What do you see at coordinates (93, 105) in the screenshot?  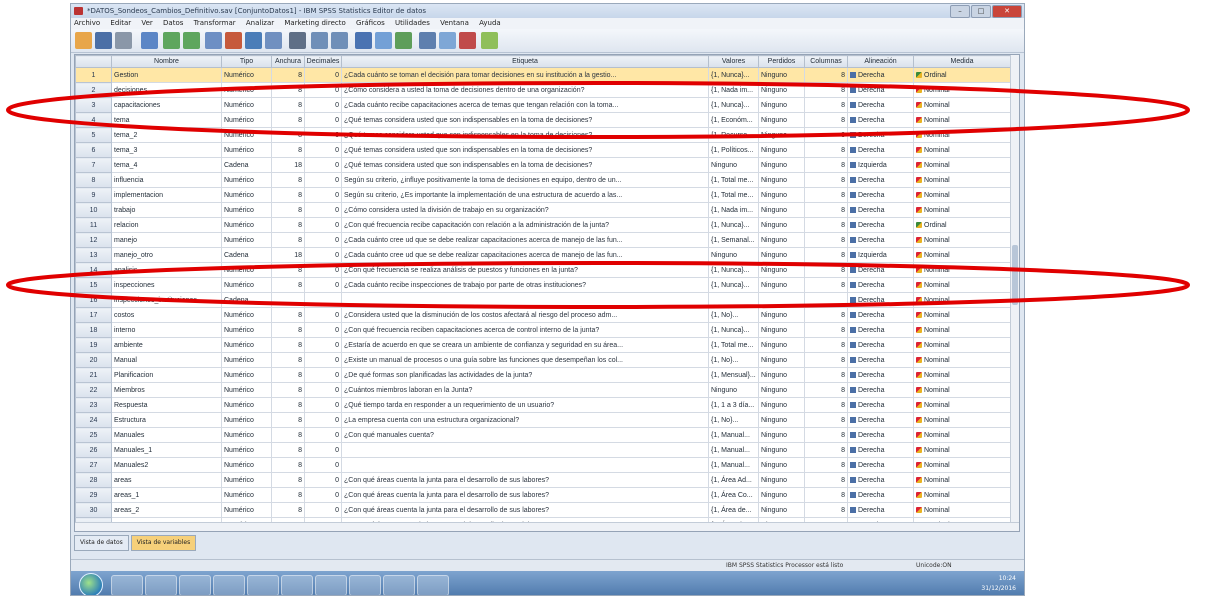 I see `row-number: 3` at bounding box center [93, 105].